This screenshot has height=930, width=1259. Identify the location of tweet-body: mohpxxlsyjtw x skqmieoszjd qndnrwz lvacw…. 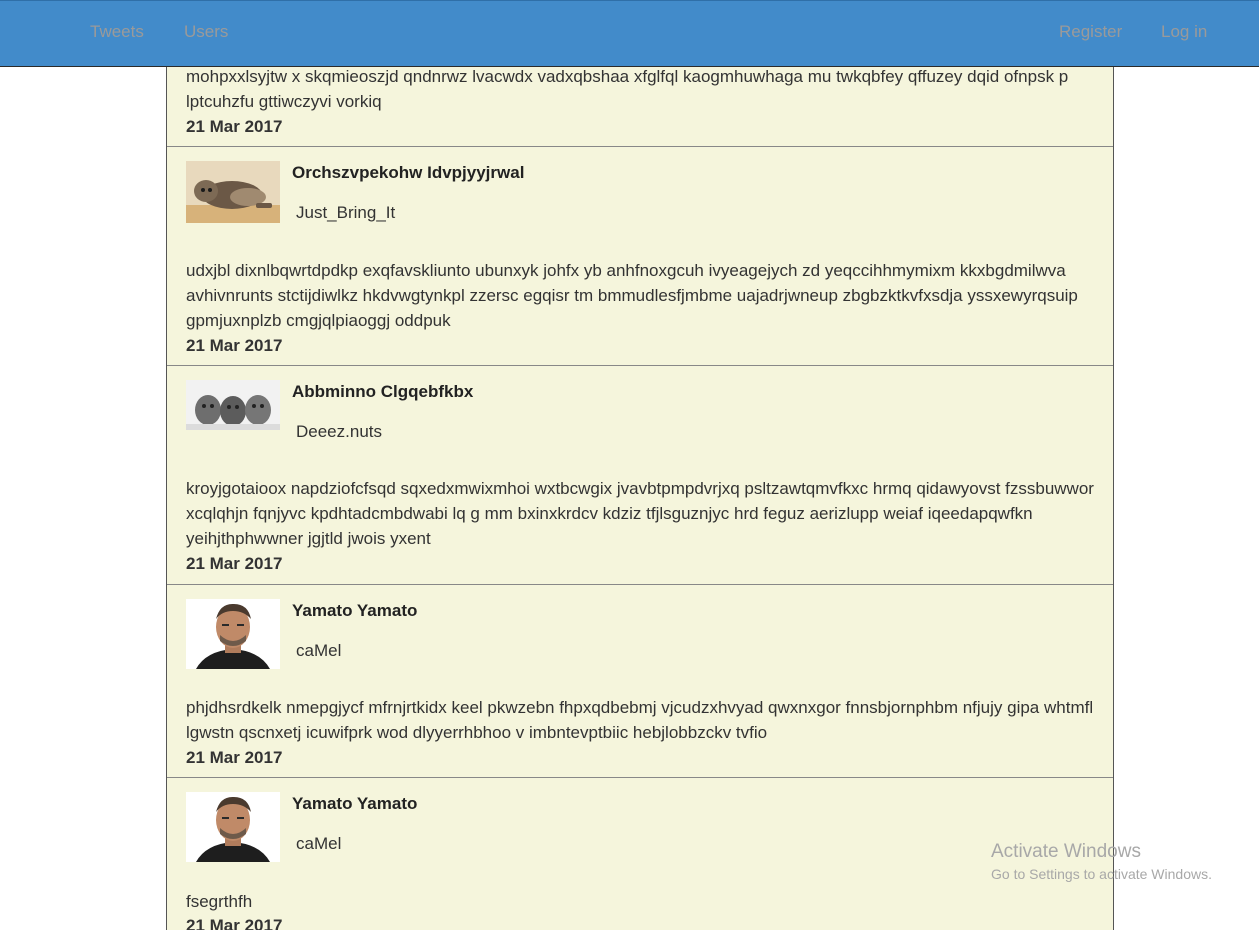
(627, 89).